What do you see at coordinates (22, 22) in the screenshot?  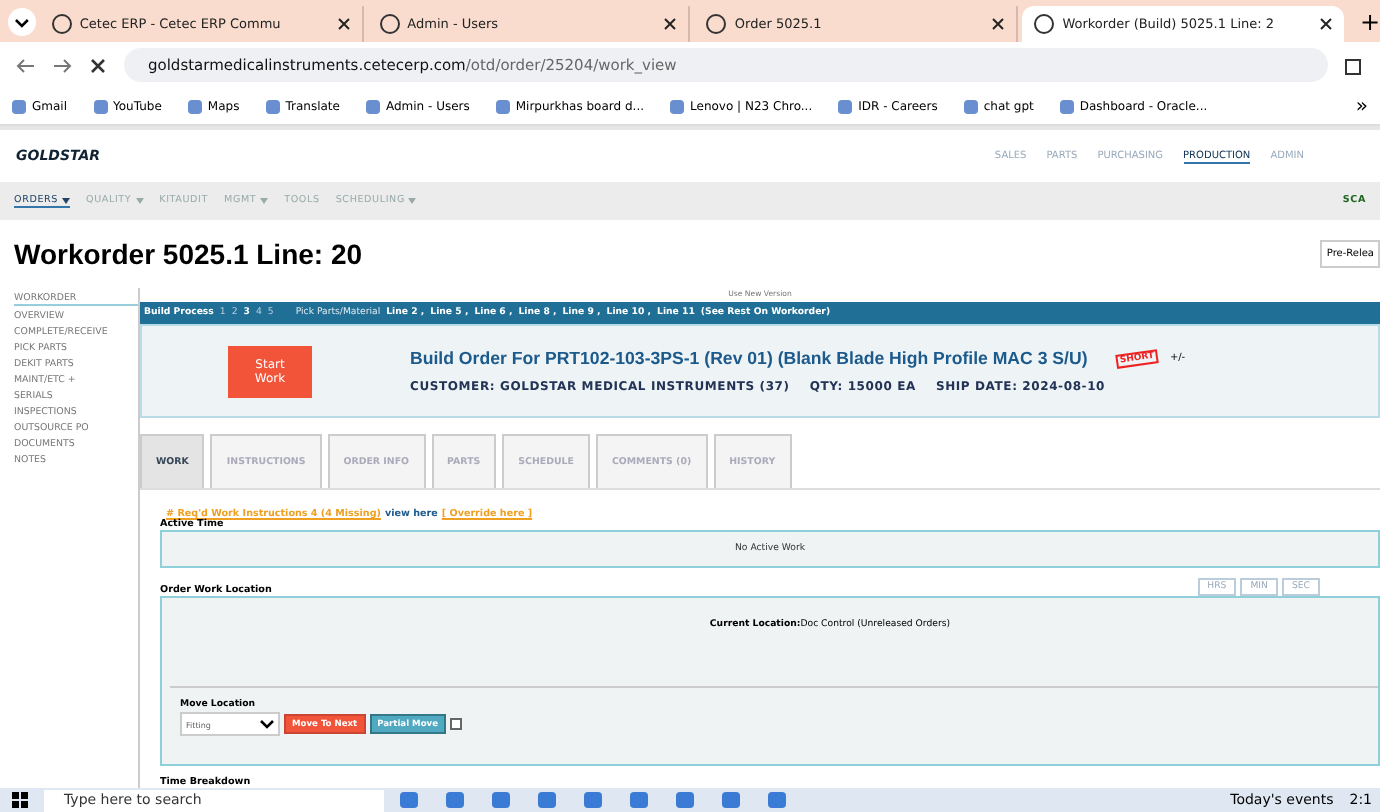 I see `tab-list-icon` at bounding box center [22, 22].